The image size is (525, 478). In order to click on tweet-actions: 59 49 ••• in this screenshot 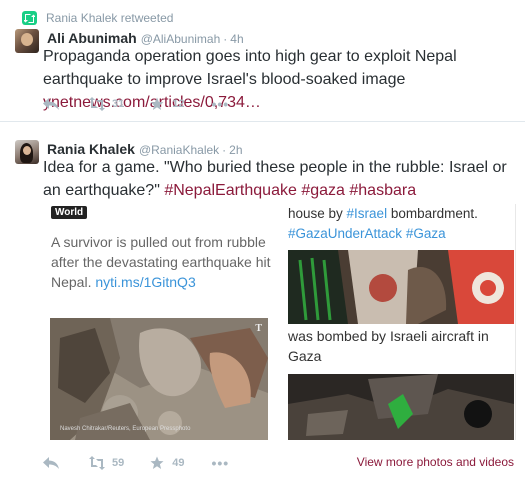, I will do `click(135, 463)`.